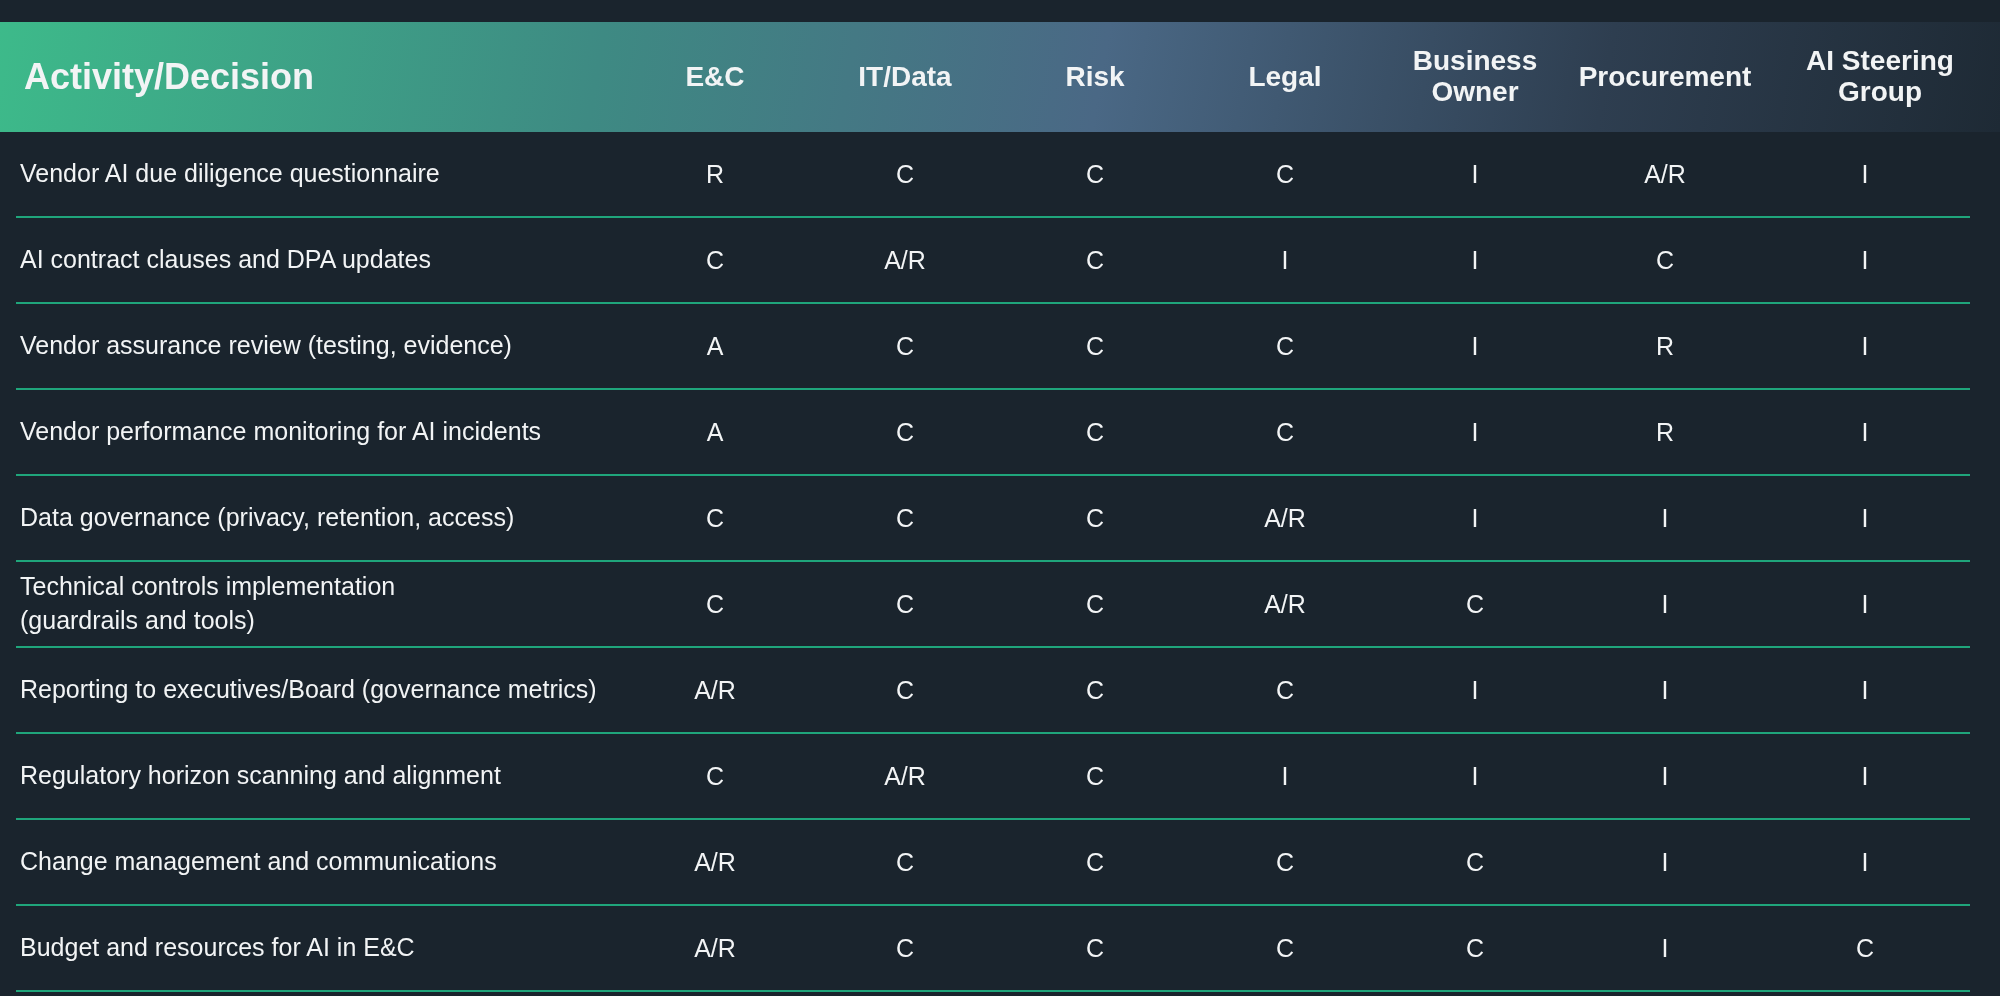  I want to click on column-header: Business Owner, so click(1475, 77).